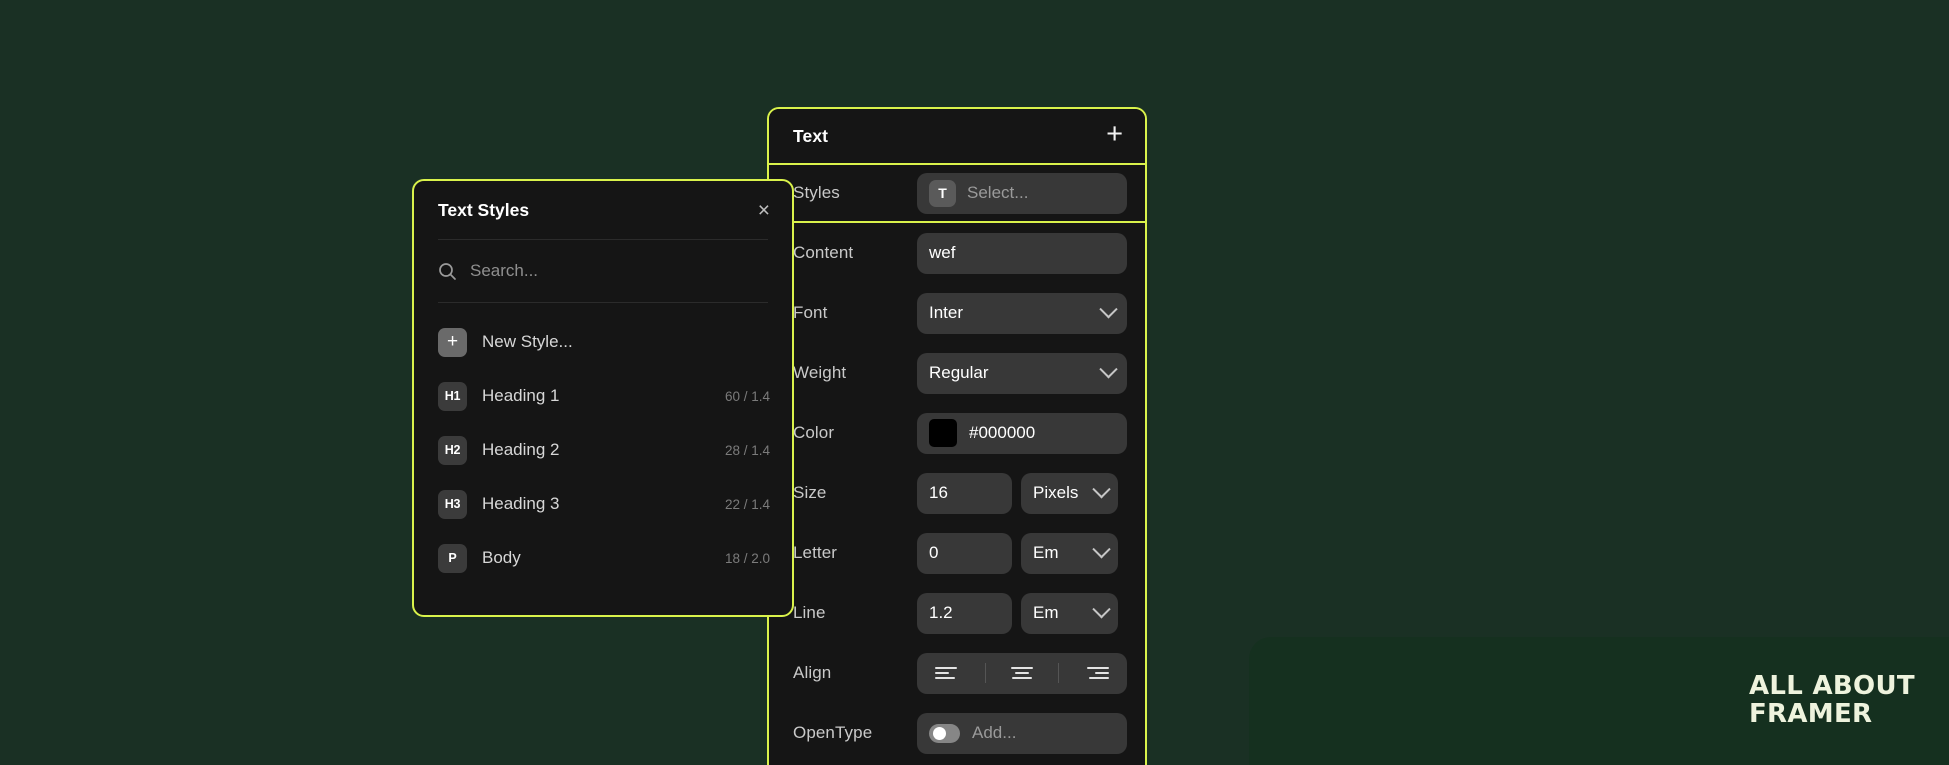  Describe the element at coordinates (833, 732) in the screenshot. I see `label-opentype: OpenType` at that location.